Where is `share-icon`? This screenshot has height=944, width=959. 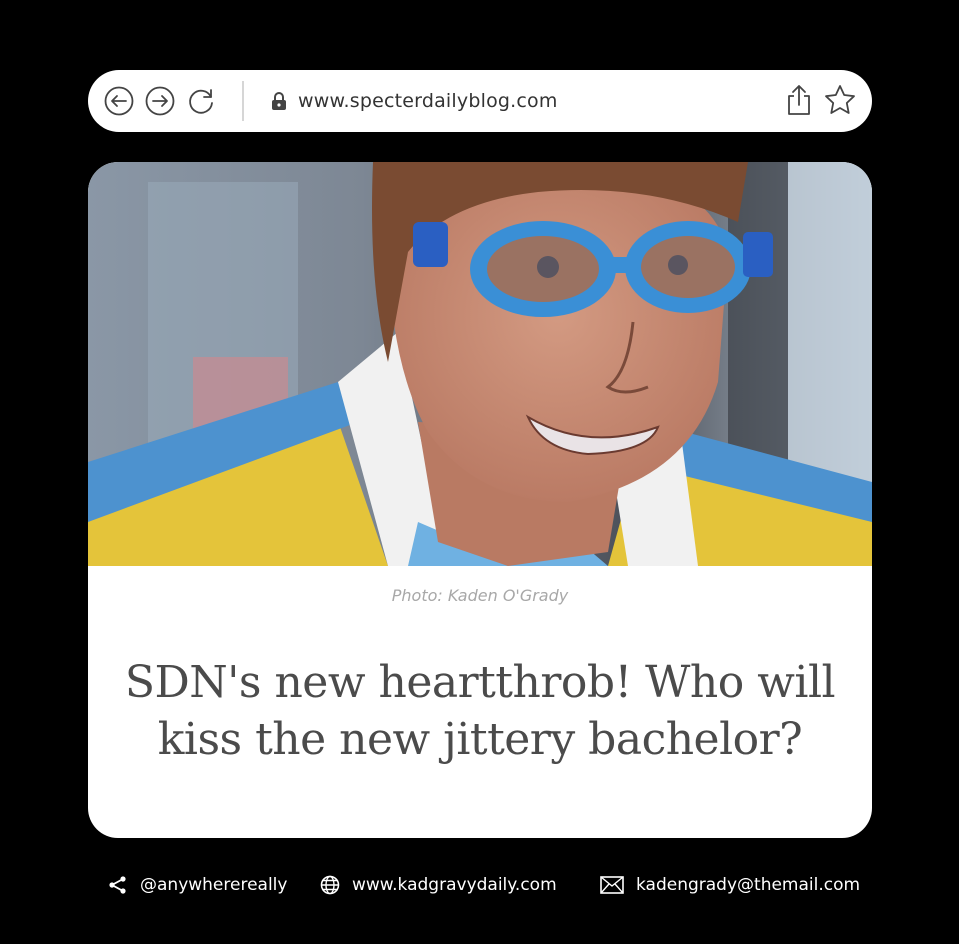
share-icon is located at coordinates (799, 100).